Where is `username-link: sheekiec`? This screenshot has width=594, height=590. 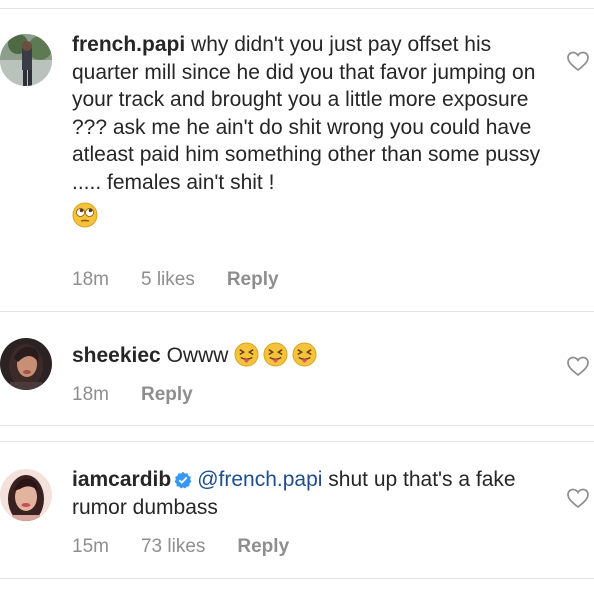
username-link: sheekiec is located at coordinates (116, 355).